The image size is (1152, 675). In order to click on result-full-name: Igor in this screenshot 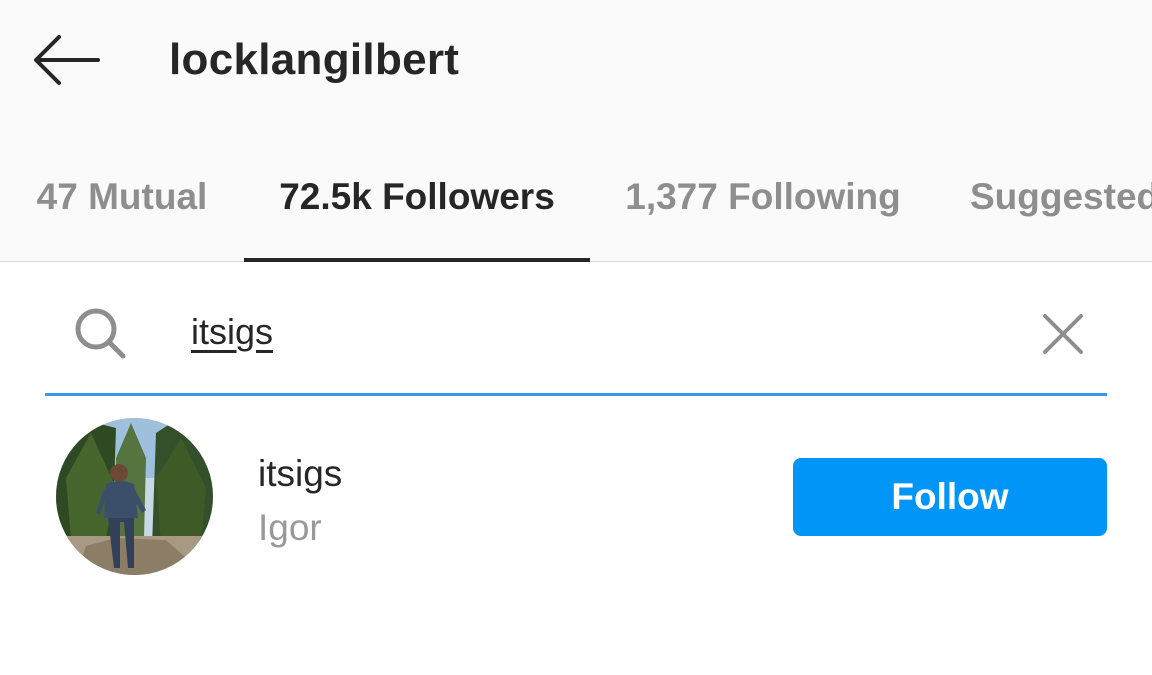, I will do `click(290, 527)`.